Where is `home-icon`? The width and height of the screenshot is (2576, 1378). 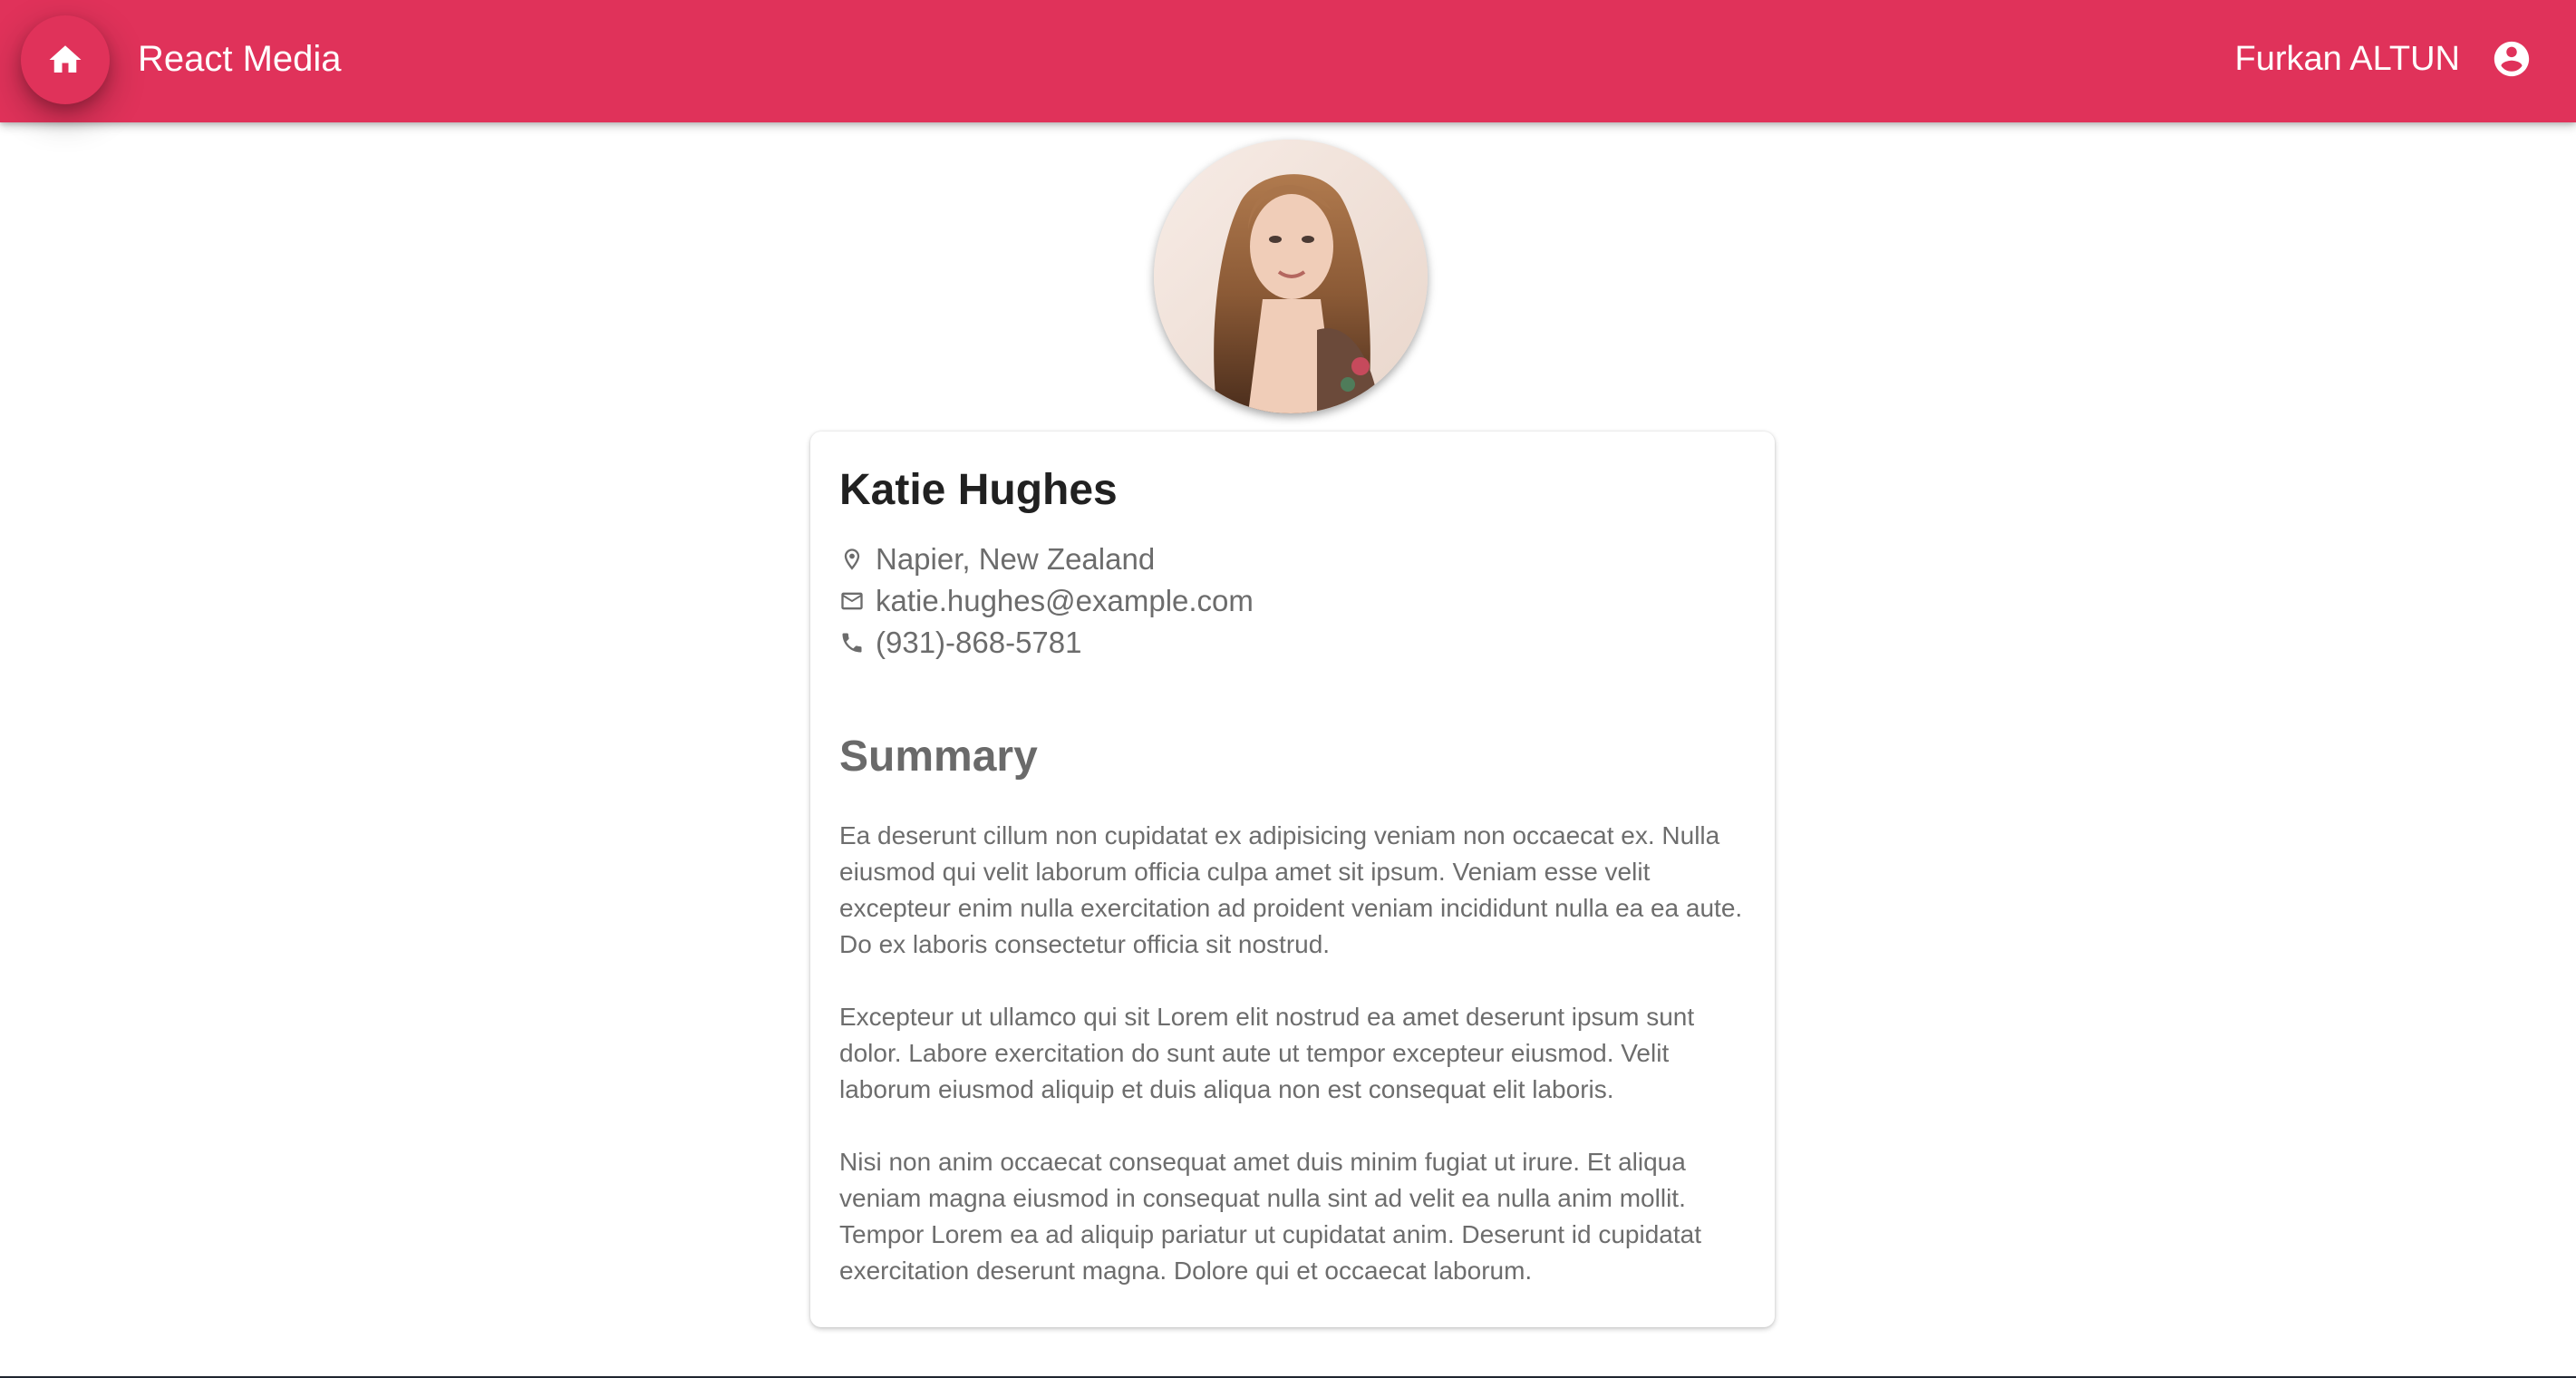
home-icon is located at coordinates (65, 59).